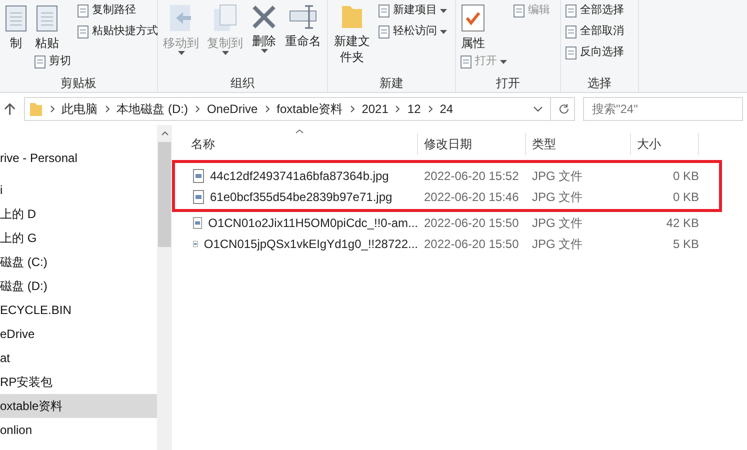 The height and width of the screenshot is (450, 747). What do you see at coordinates (78, 83) in the screenshot?
I see `group-label: 剪贴板` at bounding box center [78, 83].